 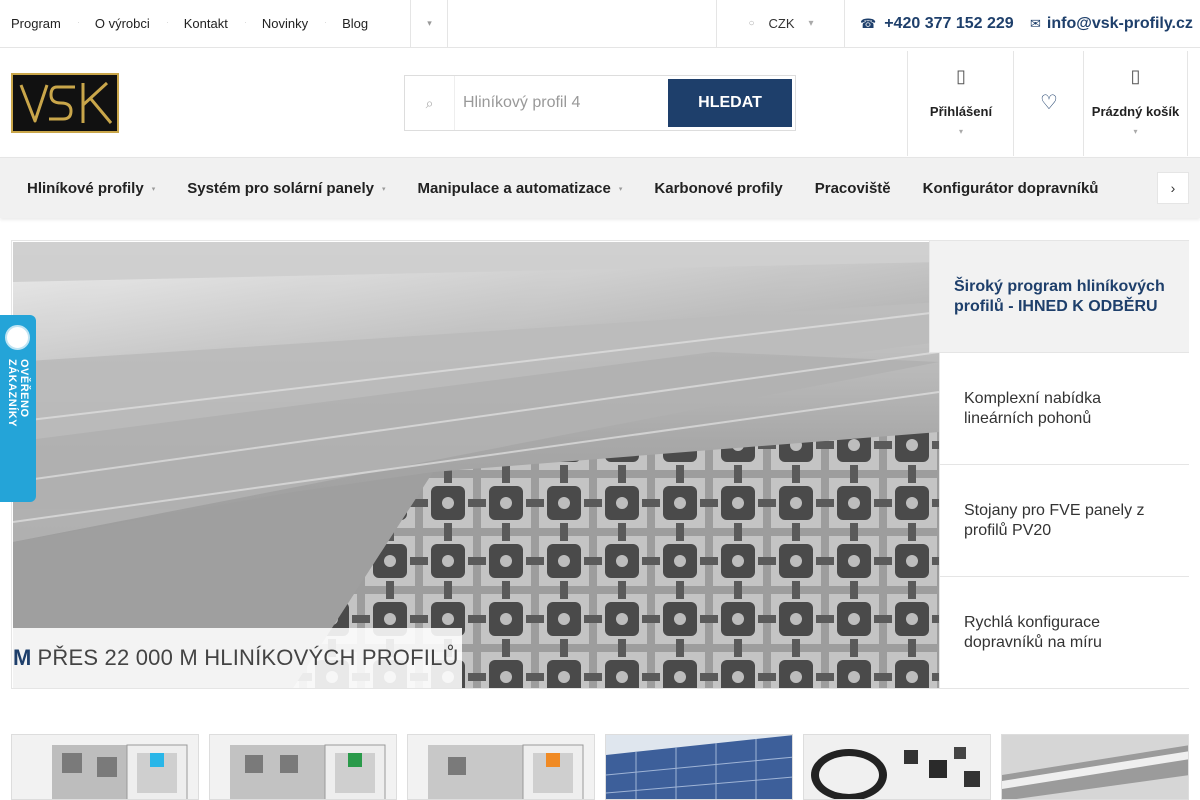 I want to click on nav-item-hlinikove-profily: Hliníkové profily ▾, so click(x=91, y=188).